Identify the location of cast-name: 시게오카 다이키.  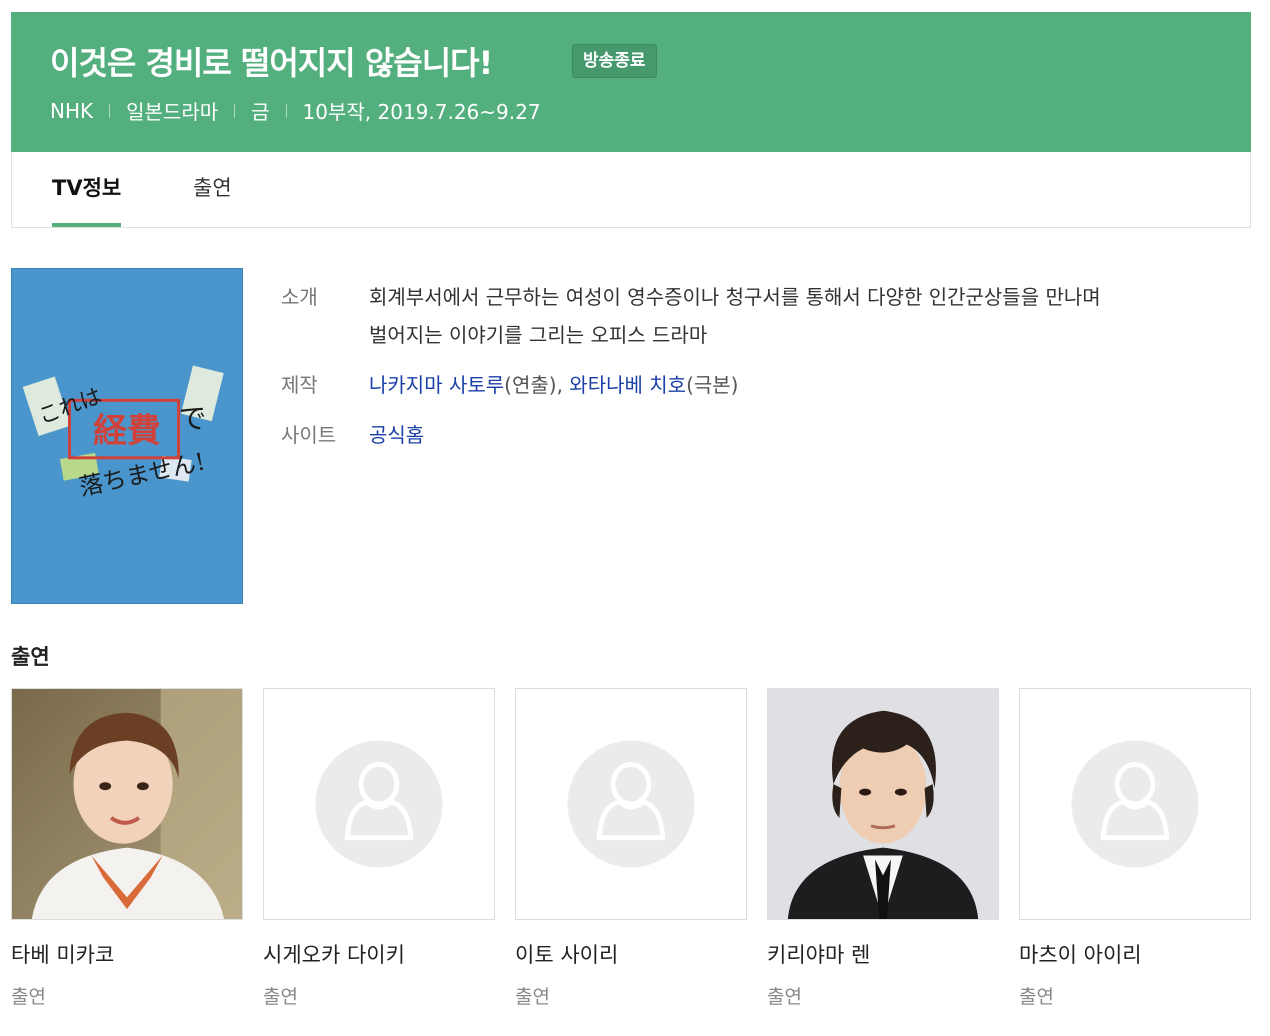
(379, 954).